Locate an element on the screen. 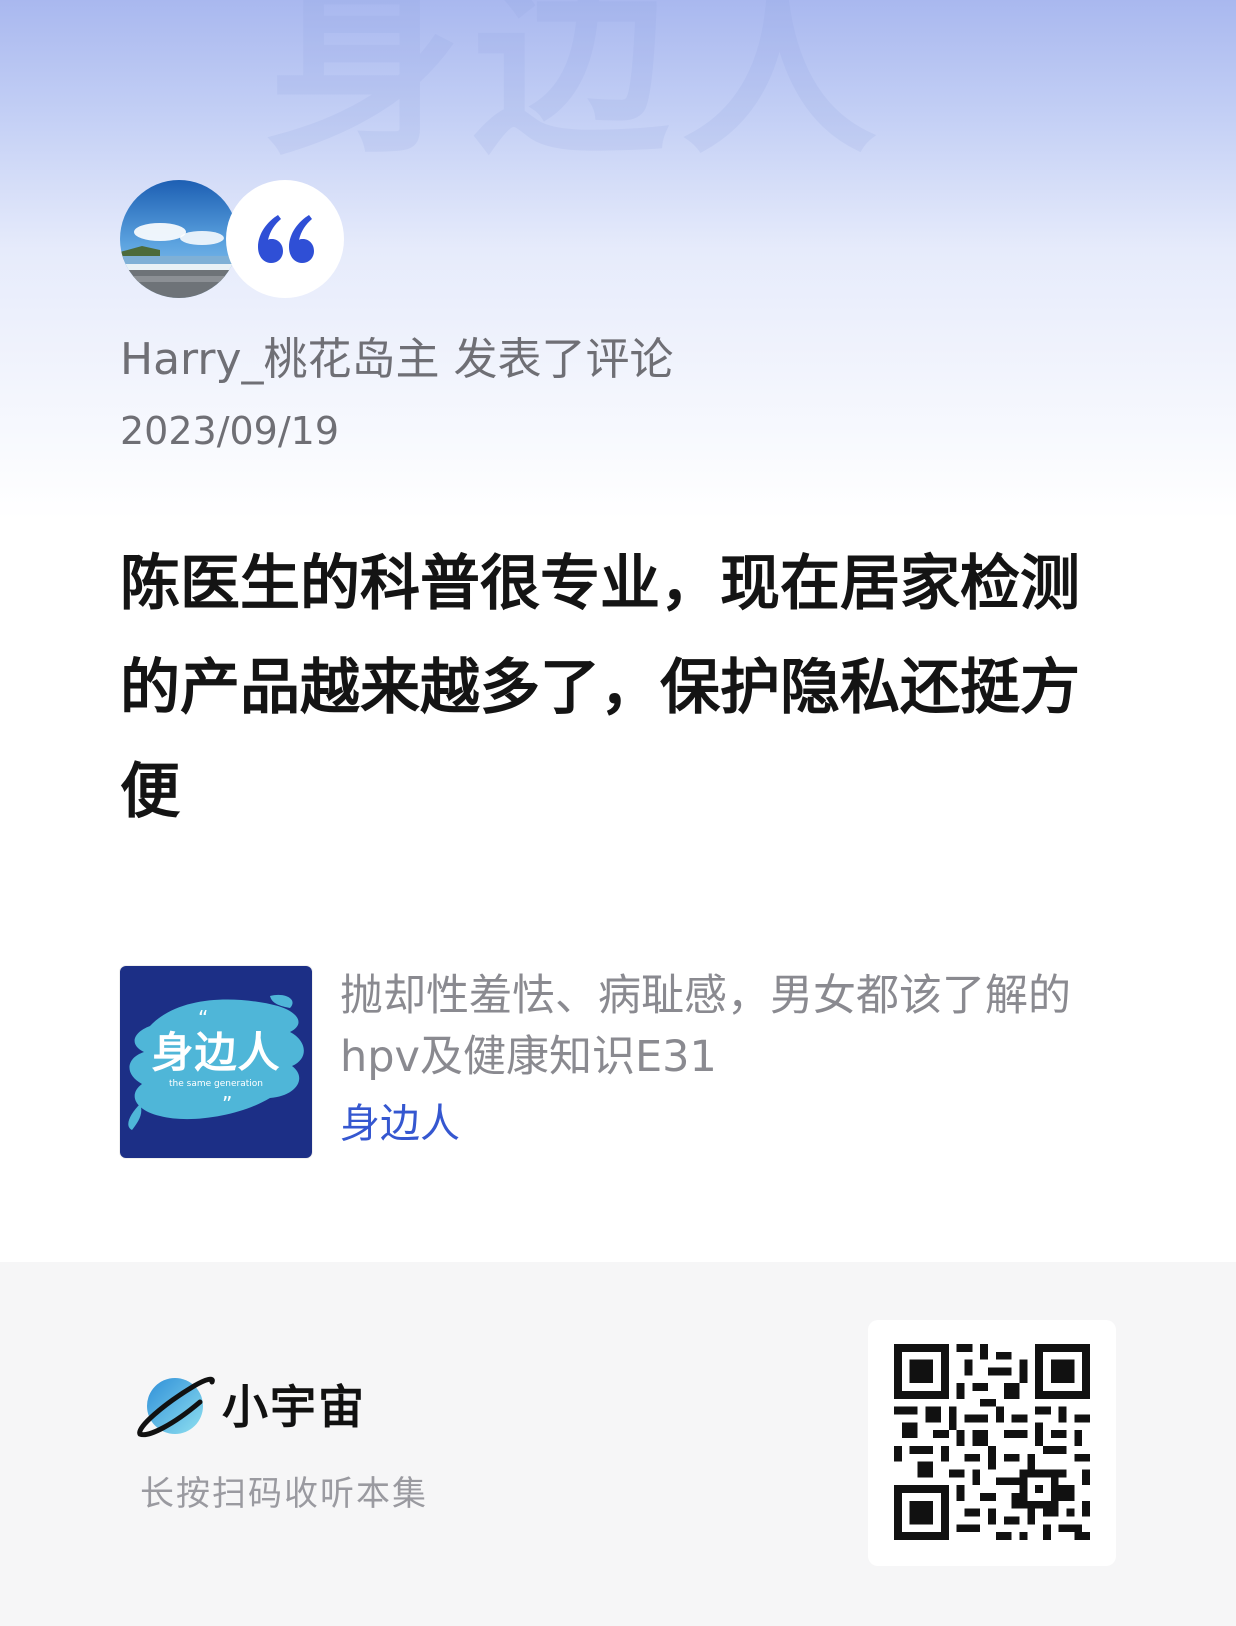 The width and height of the screenshot is (1236, 1626). user-avatar is located at coordinates (179, 239).